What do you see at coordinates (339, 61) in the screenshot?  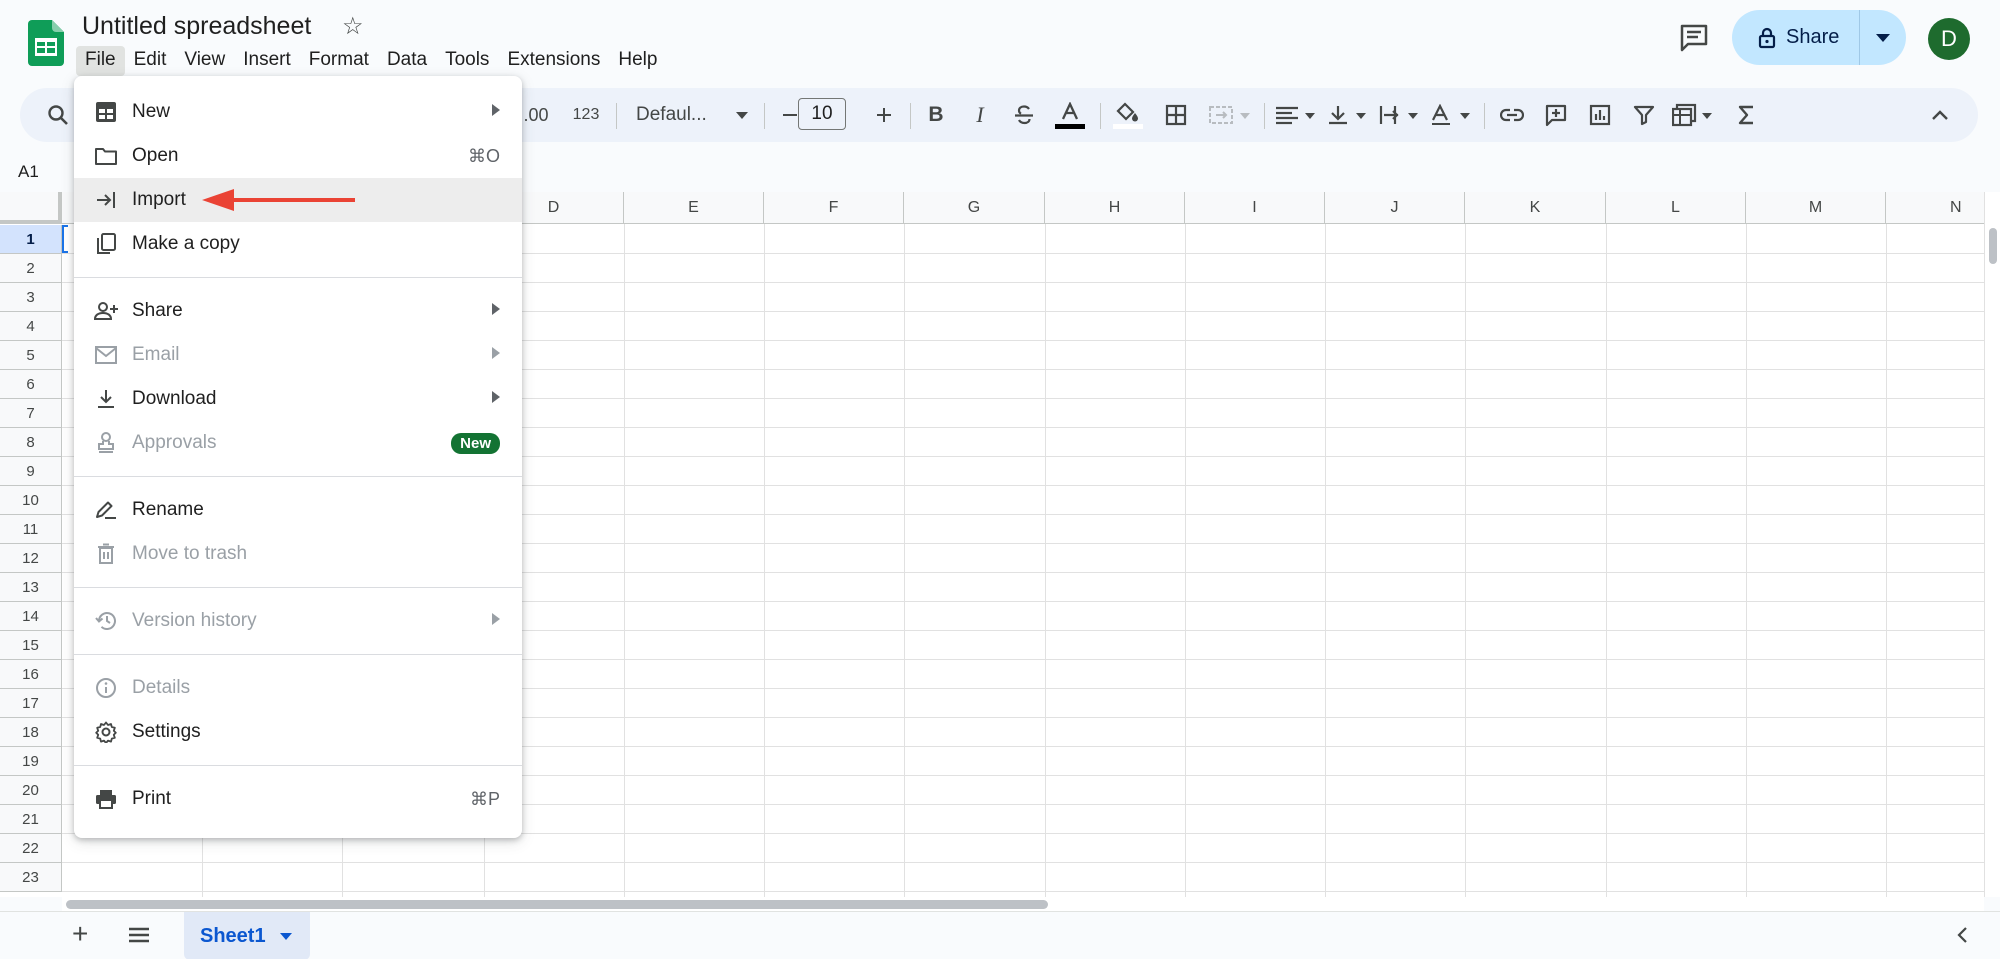 I see `menu-format: Format` at bounding box center [339, 61].